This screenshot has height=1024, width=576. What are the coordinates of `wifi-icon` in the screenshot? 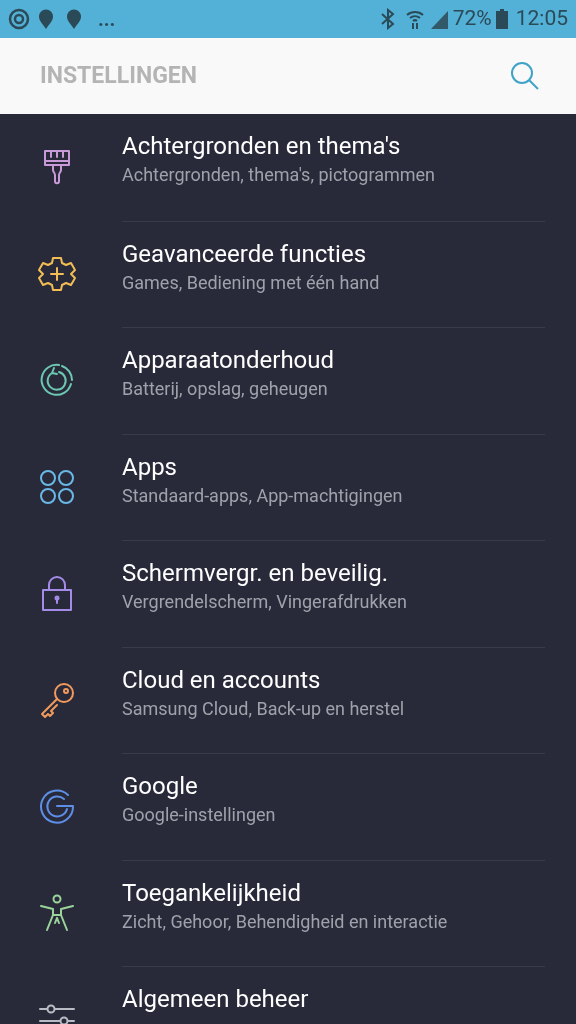 It's located at (414, 19).